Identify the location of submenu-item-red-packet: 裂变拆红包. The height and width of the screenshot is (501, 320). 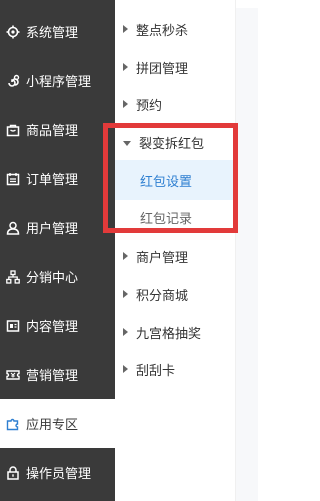
(175, 142).